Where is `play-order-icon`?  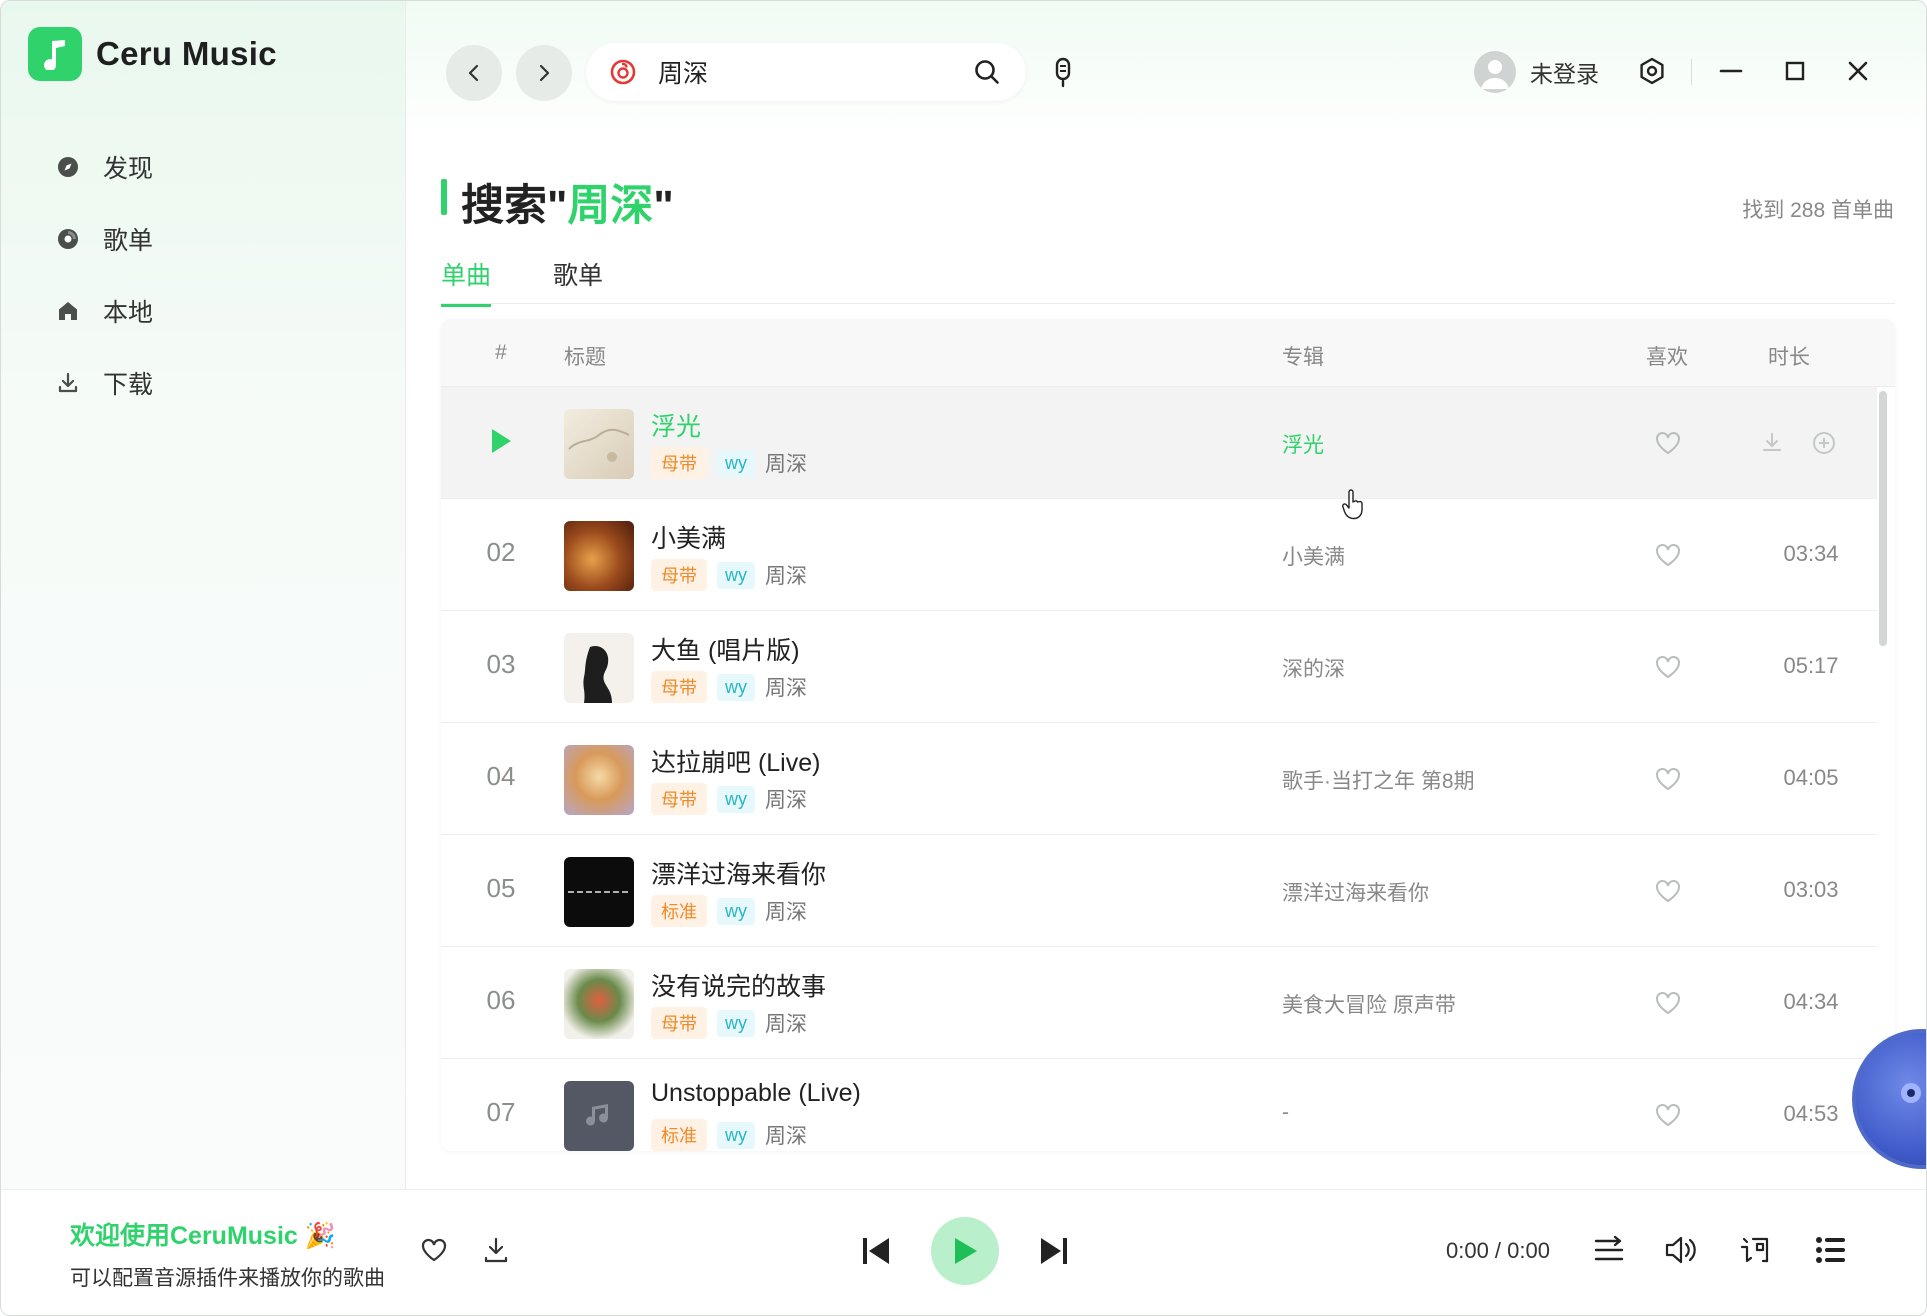
play-order-icon is located at coordinates (1609, 1250).